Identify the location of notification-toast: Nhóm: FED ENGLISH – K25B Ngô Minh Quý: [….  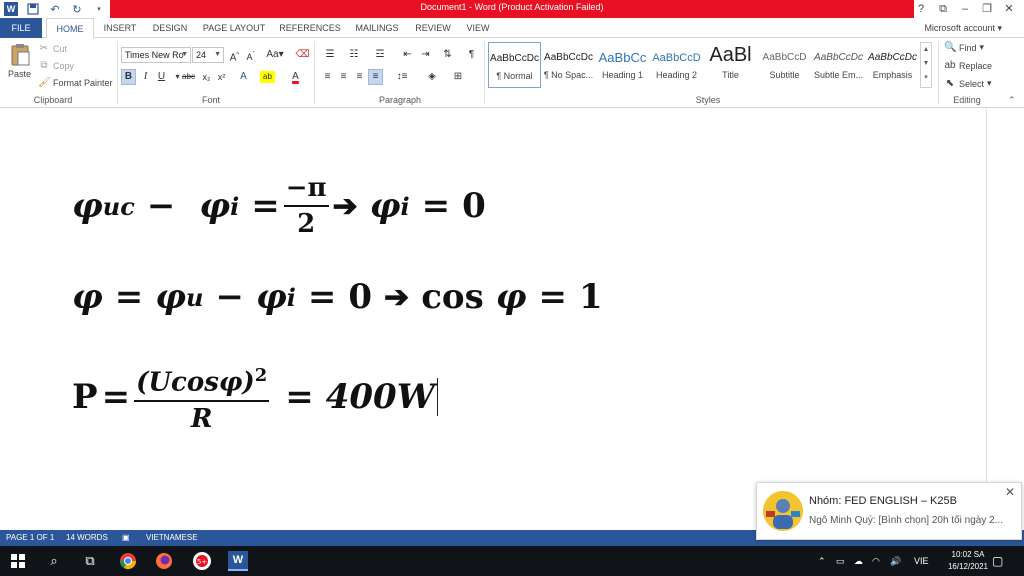
(889, 511).